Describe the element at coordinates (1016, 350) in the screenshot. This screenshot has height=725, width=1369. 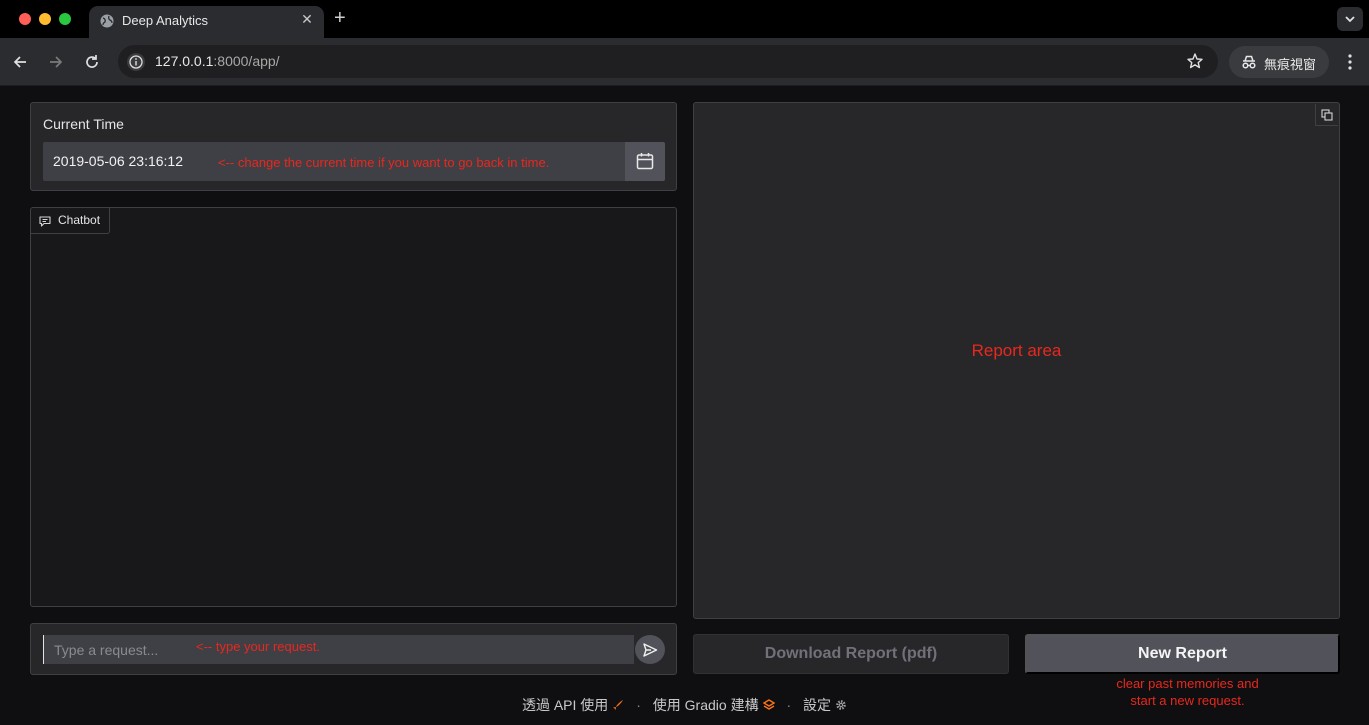
I see `report-area-annotation: Report area` at that location.